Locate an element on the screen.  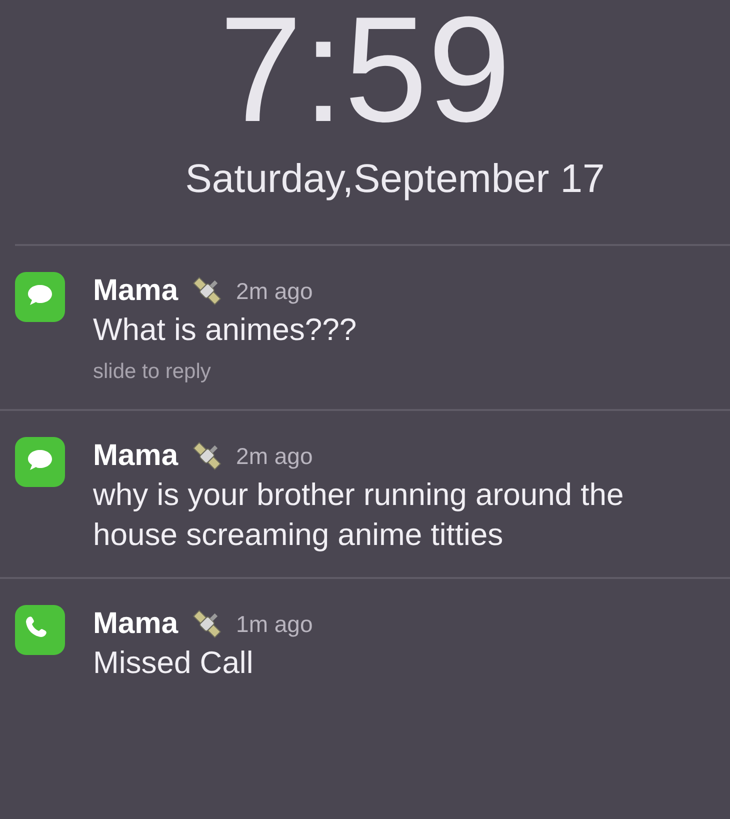
slide-to-reply-hint: slide to reply is located at coordinates (225, 372).